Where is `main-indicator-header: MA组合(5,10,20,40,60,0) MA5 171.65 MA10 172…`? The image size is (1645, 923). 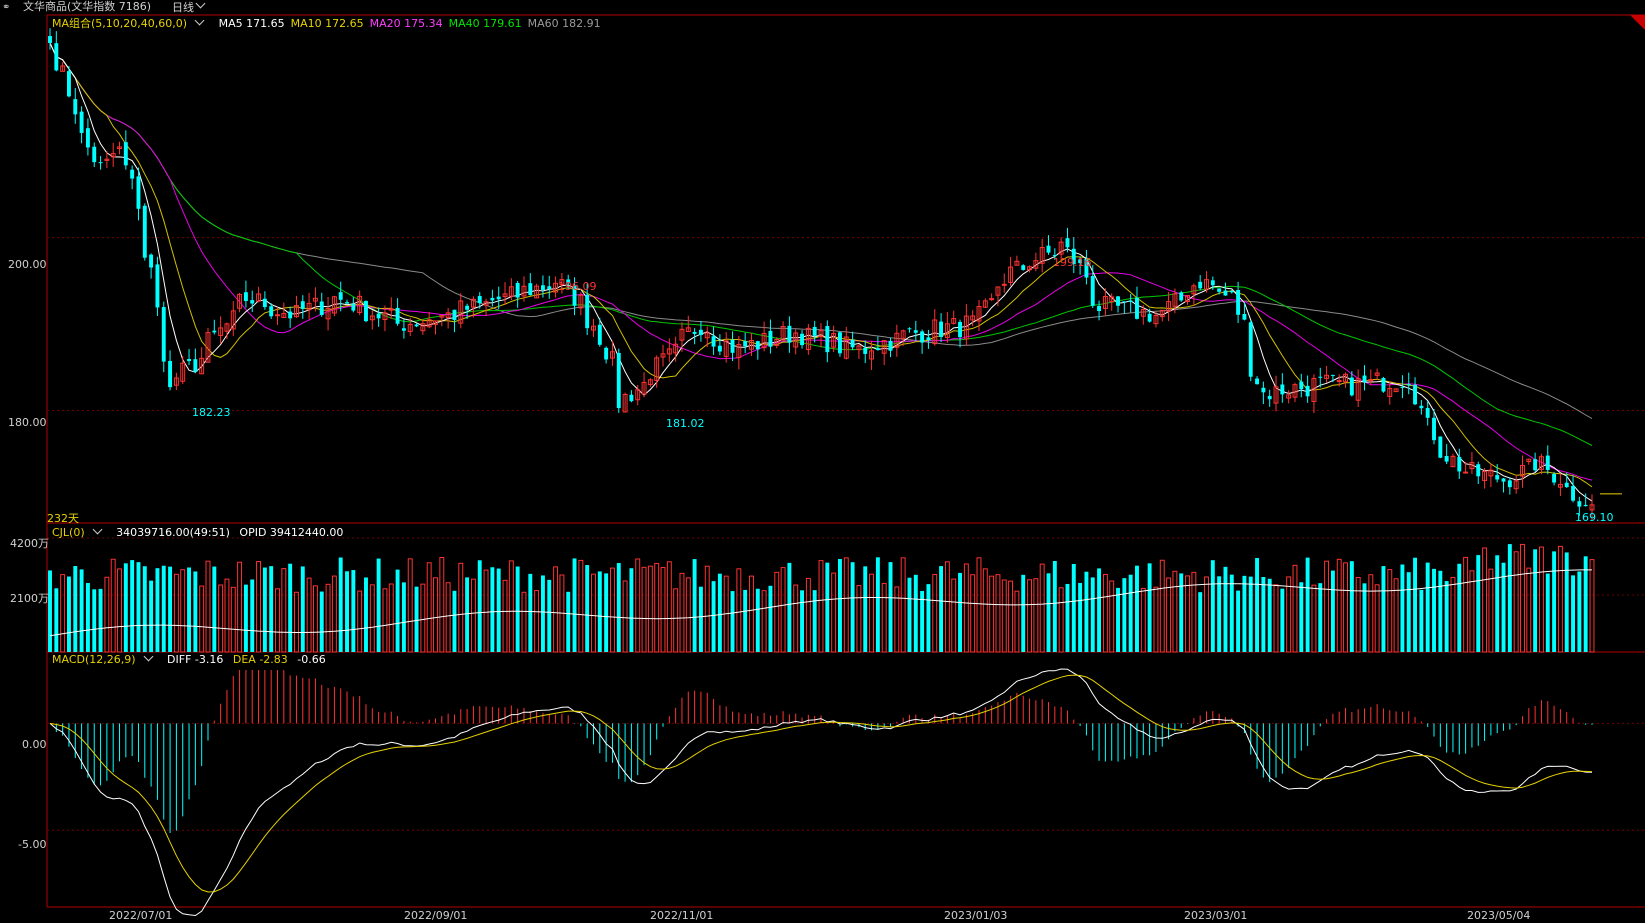 main-indicator-header: MA组合(5,10,20,40,60,0) MA5 171.65 MA10 172… is located at coordinates (332, 23).